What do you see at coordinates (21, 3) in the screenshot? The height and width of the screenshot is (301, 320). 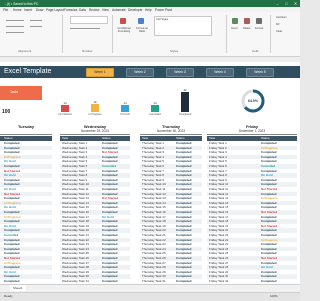 I see `window-title: ...(t) • Saved to this PC` at bounding box center [21, 3].